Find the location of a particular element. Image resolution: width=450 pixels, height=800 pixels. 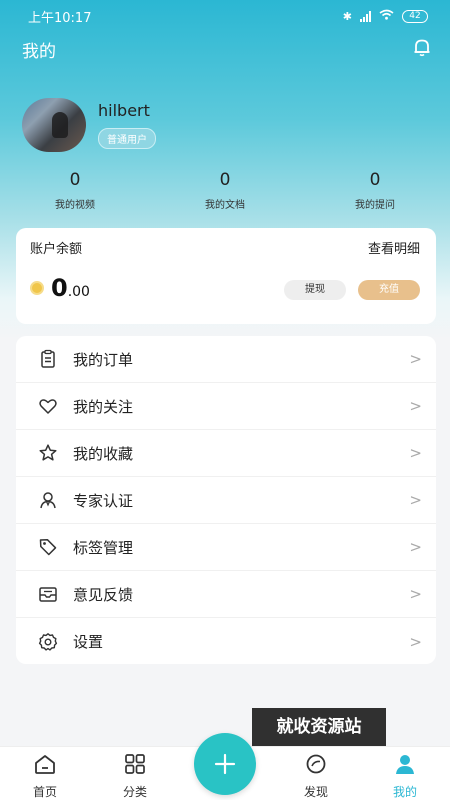

menu-item-following: 我的关注 > is located at coordinates (226, 406).